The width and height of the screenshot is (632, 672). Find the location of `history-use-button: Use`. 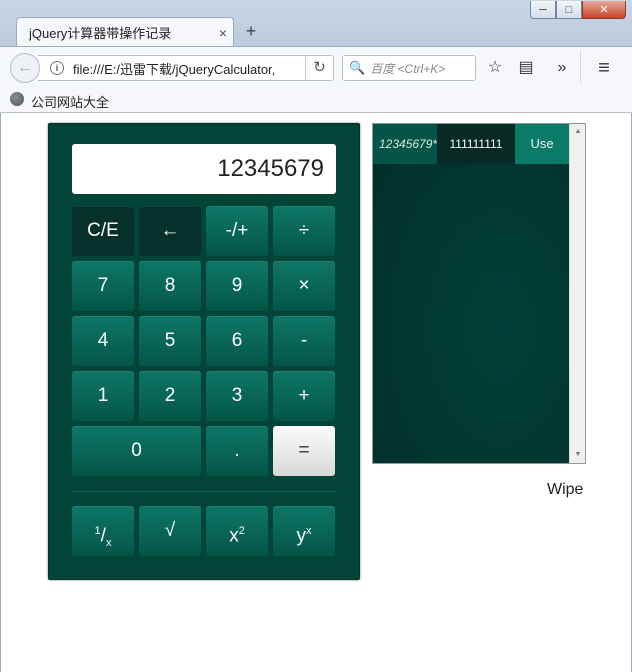

history-use-button: Use is located at coordinates (542, 144).